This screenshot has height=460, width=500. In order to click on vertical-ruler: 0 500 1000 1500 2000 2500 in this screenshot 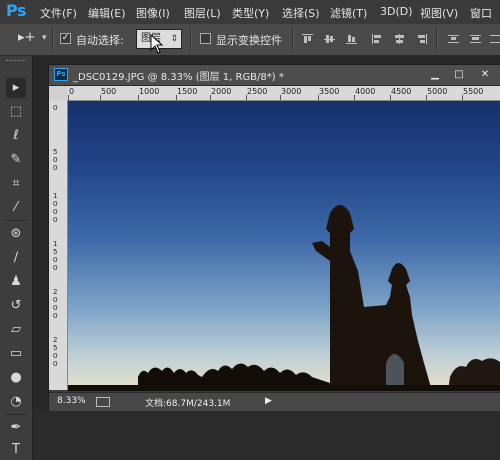, I will do `click(58, 245)`.